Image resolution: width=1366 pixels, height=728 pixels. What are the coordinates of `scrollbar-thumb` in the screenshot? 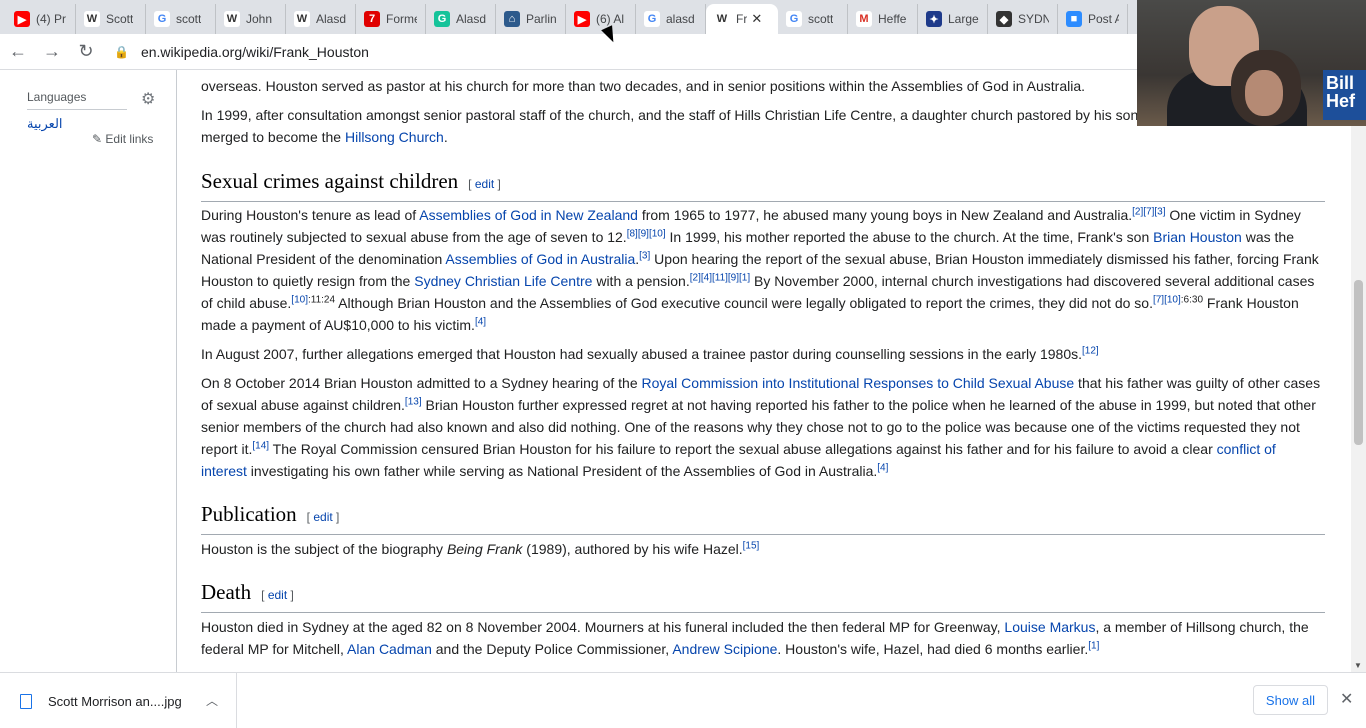 It's located at (1358, 362).